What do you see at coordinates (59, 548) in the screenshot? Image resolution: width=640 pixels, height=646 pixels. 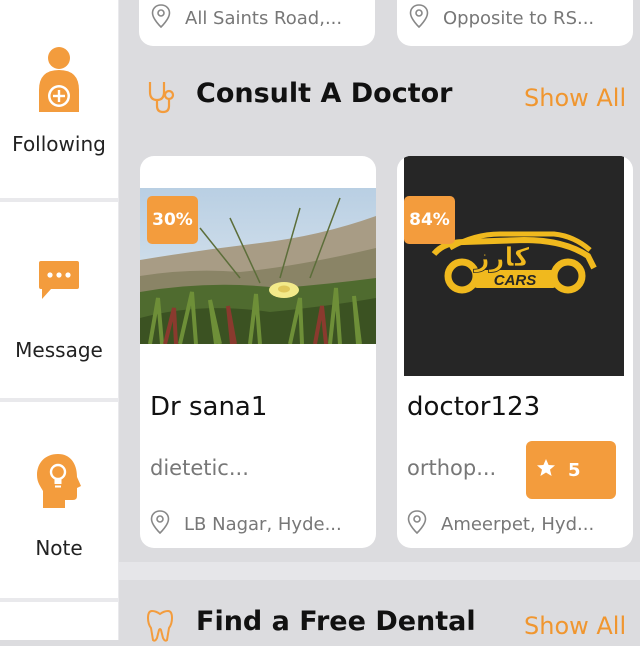 I see `sidebar-item-label: Note` at bounding box center [59, 548].